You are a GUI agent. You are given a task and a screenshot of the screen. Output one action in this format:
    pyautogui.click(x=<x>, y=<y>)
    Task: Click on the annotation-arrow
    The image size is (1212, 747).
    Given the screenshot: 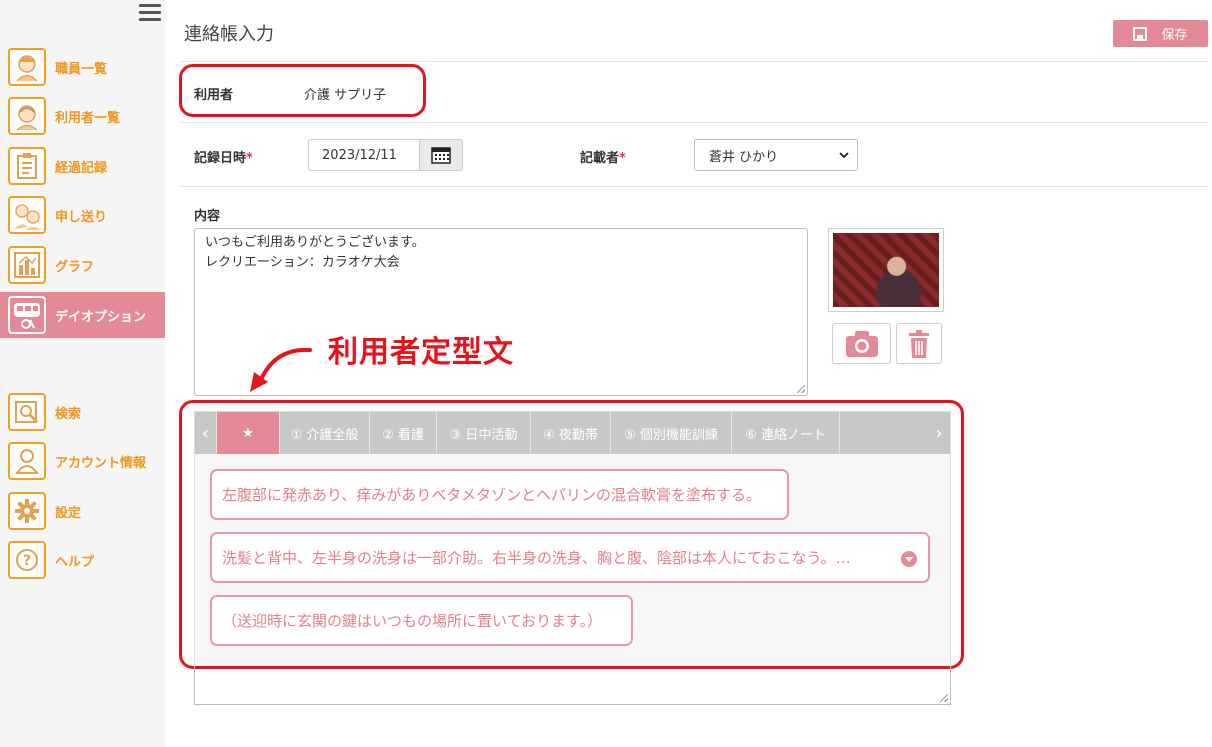 What is the action you would take?
    pyautogui.click(x=281, y=369)
    